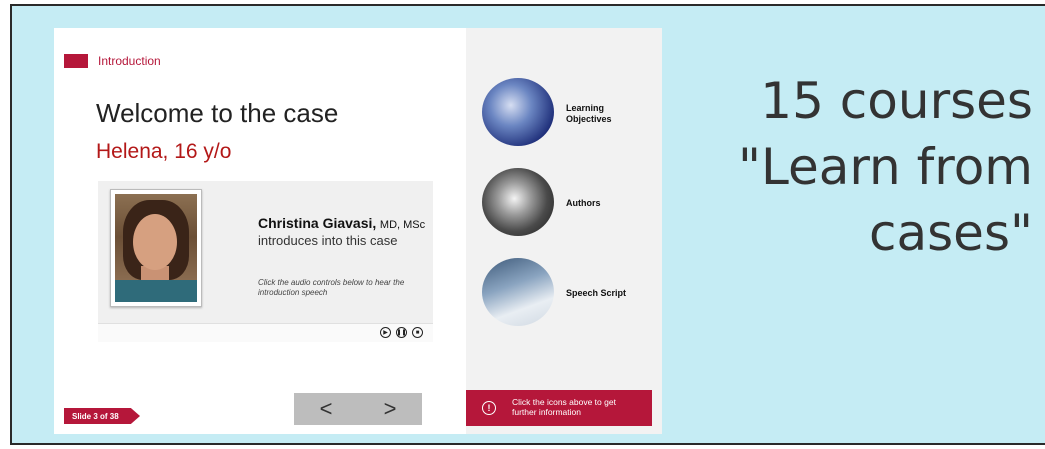 The width and height of the screenshot is (1045, 449). I want to click on menu-item-authors: Authors, so click(572, 203).